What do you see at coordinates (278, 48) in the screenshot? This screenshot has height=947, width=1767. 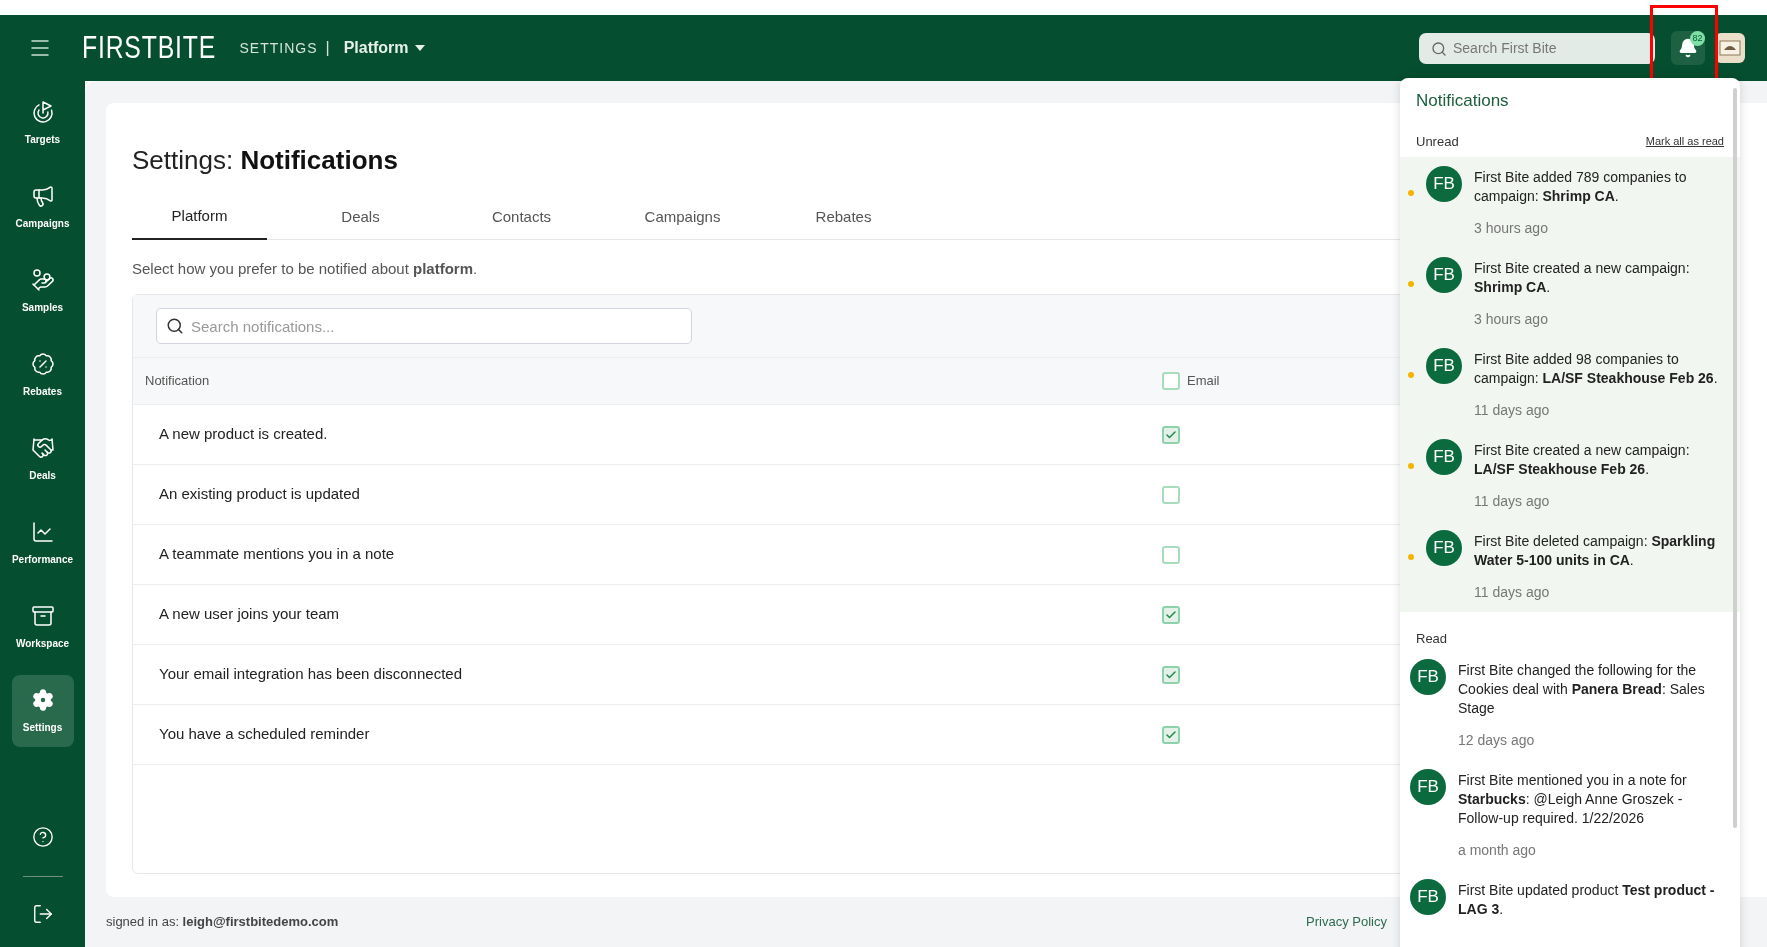 I see `section-label: SETTINGS` at bounding box center [278, 48].